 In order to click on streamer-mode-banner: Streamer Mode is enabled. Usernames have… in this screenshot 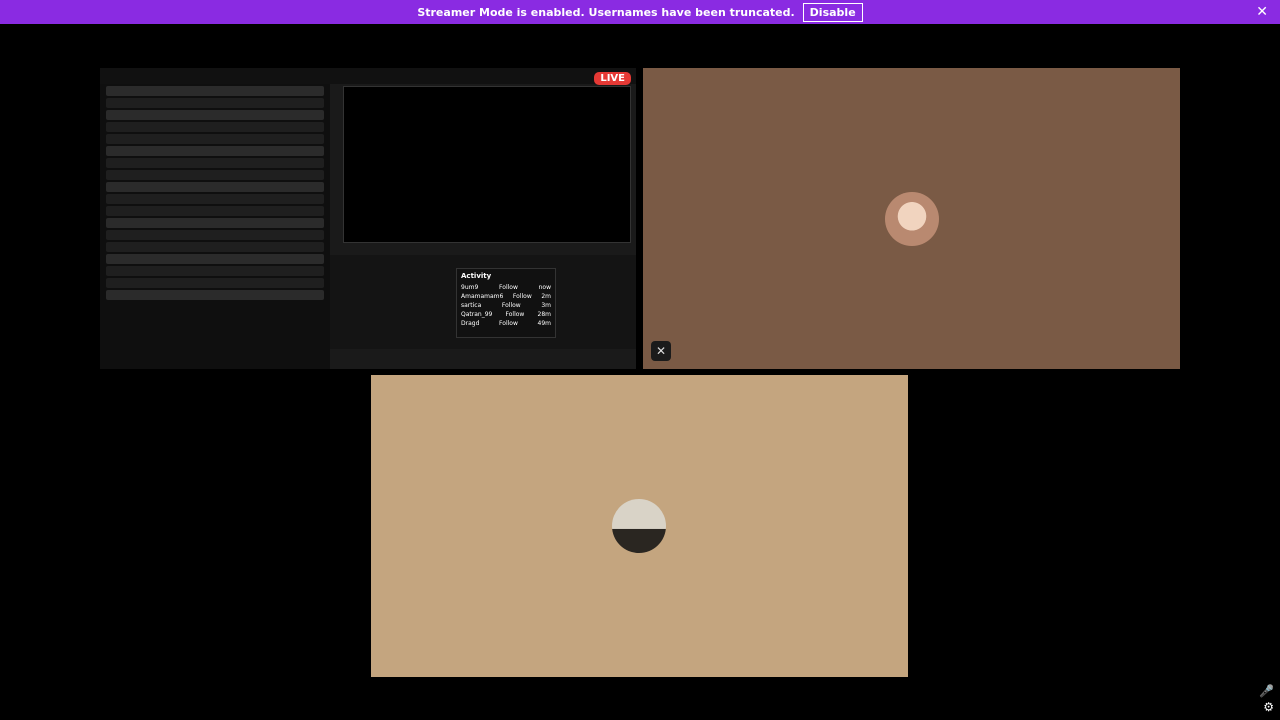, I will do `click(640, 12)`.